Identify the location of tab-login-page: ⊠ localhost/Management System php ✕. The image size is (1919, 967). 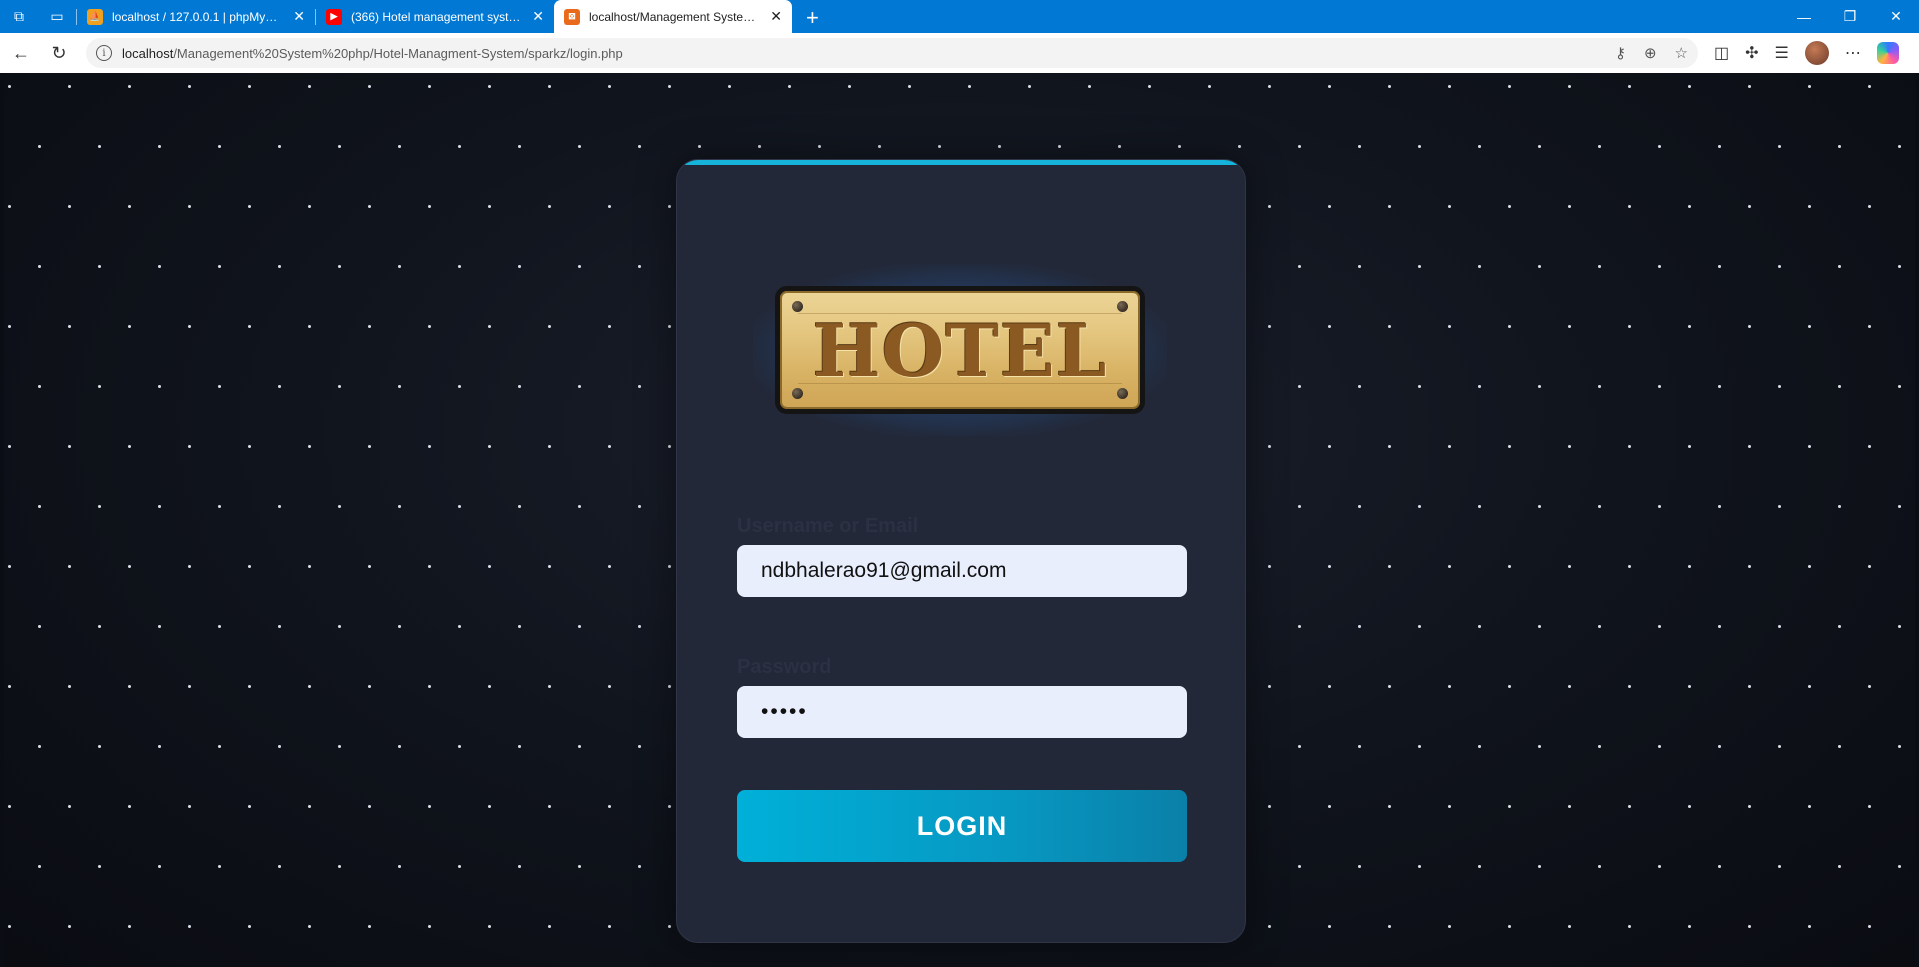
(673, 16).